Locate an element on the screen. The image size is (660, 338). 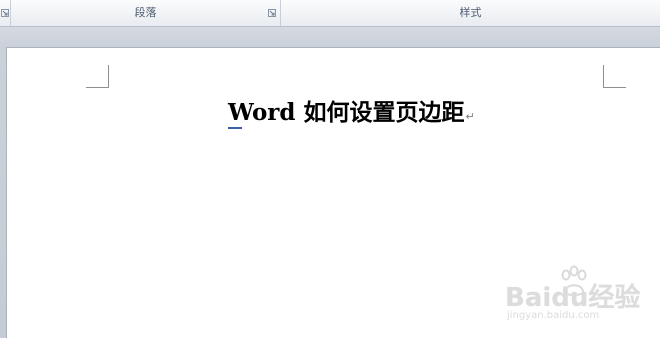
paragraph-dialog-launcher-icon is located at coordinates (272, 13).